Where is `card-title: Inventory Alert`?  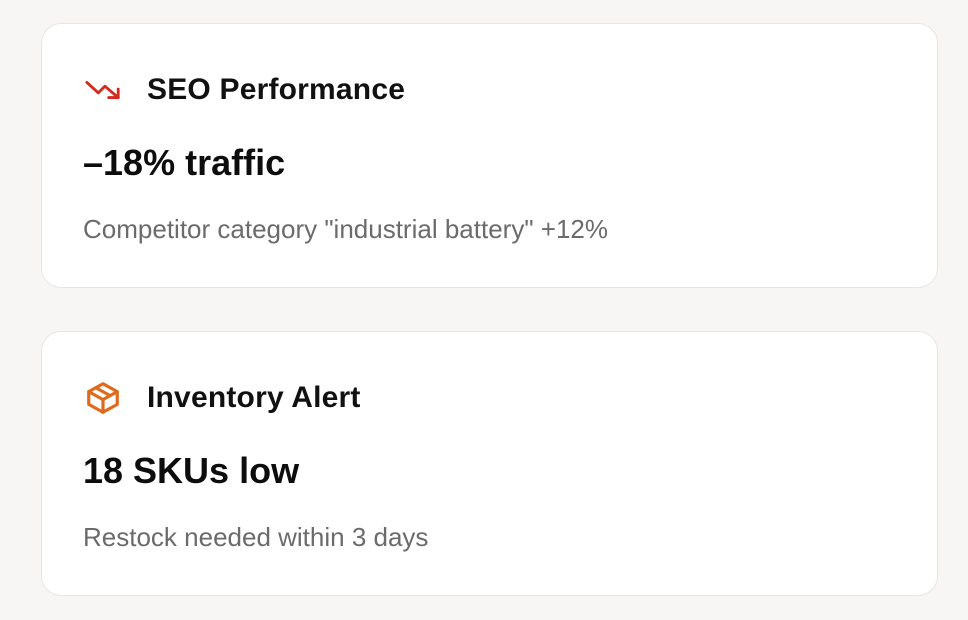
card-title: Inventory Alert is located at coordinates (254, 397).